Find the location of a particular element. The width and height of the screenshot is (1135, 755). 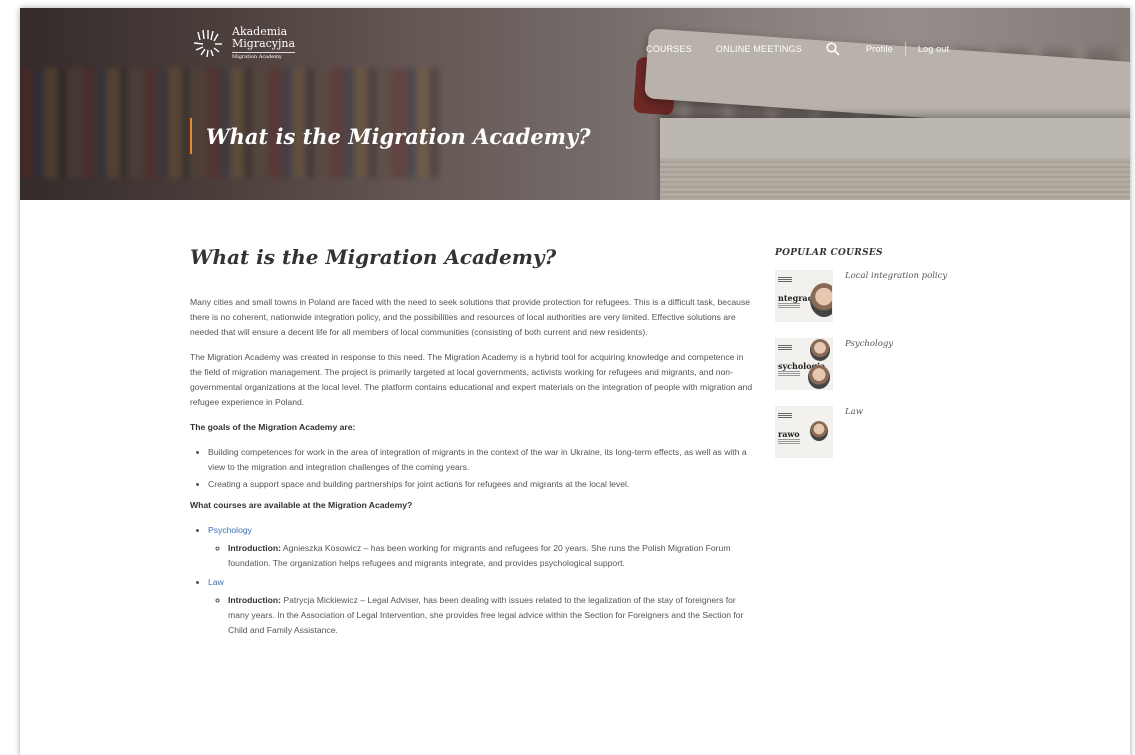

page-title: What is the Migration Academy? is located at coordinates (373, 257).